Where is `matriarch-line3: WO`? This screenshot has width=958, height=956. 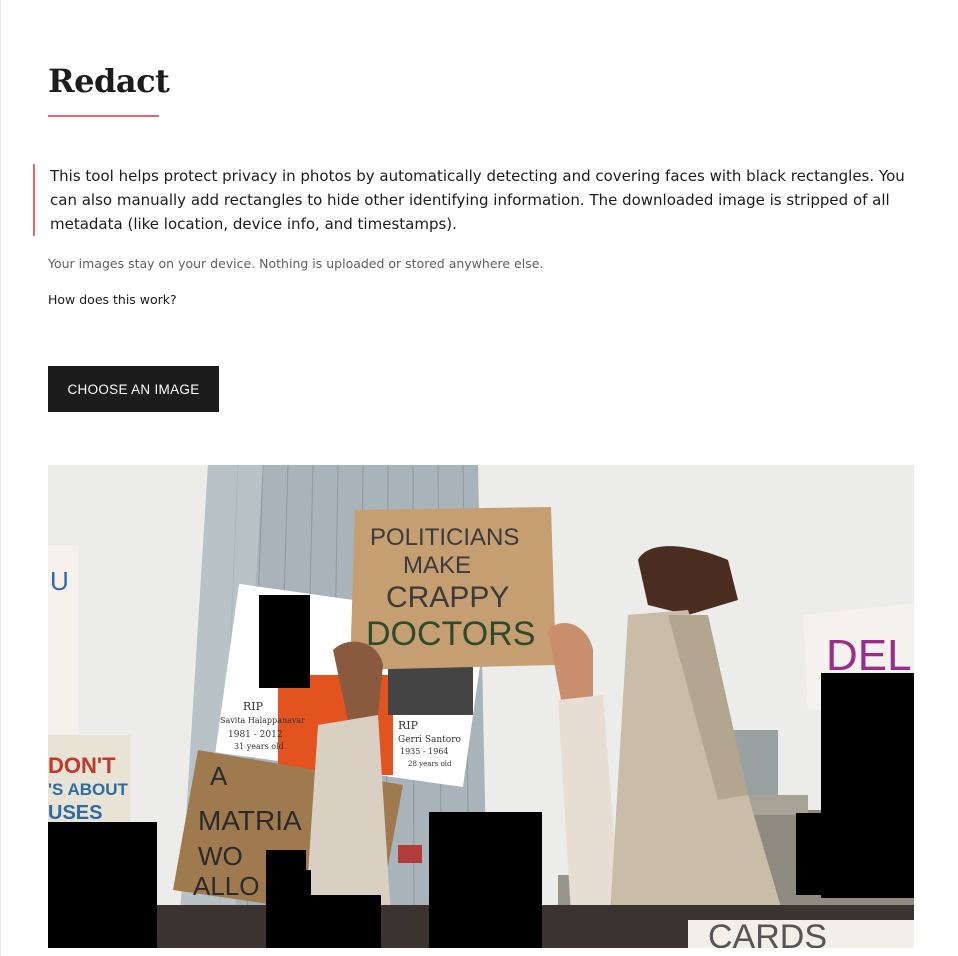
matriarch-line3: WO is located at coordinates (220, 856).